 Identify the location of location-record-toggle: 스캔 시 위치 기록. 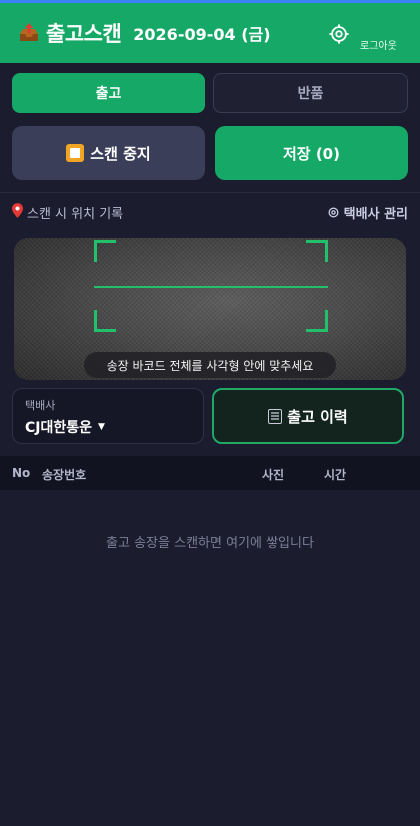
(68, 212).